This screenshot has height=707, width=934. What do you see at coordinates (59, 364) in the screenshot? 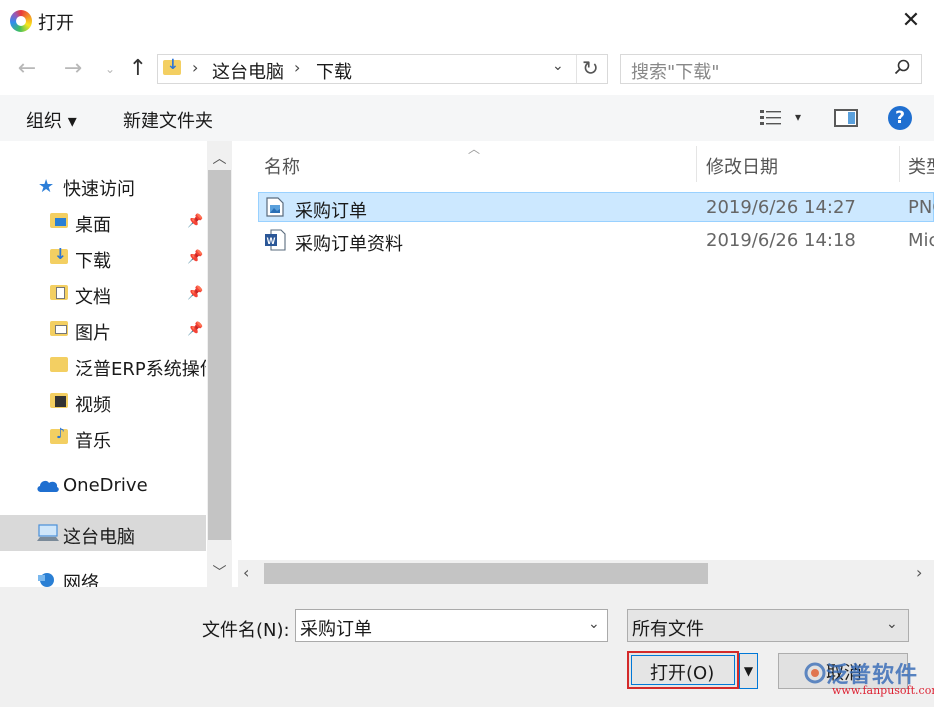
I see `folder-icon` at bounding box center [59, 364].